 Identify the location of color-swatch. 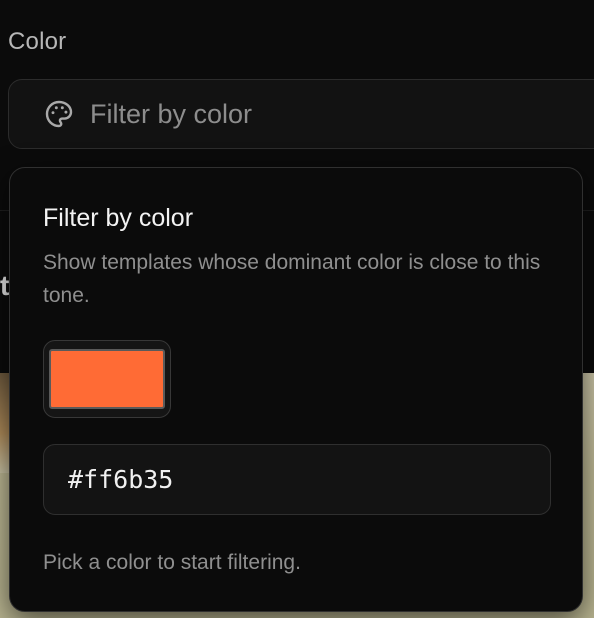
(107, 379).